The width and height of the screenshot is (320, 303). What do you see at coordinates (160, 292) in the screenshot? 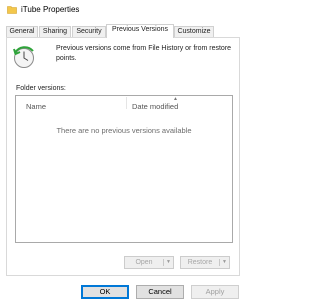
I see `cancel-button: Cancel` at bounding box center [160, 292].